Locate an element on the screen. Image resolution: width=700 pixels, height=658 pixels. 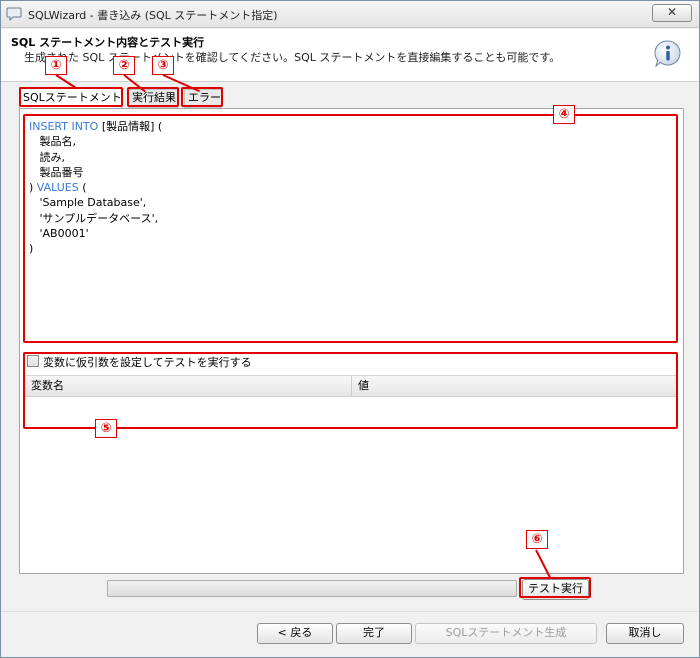
sql-line: ) is located at coordinates (351, 248).